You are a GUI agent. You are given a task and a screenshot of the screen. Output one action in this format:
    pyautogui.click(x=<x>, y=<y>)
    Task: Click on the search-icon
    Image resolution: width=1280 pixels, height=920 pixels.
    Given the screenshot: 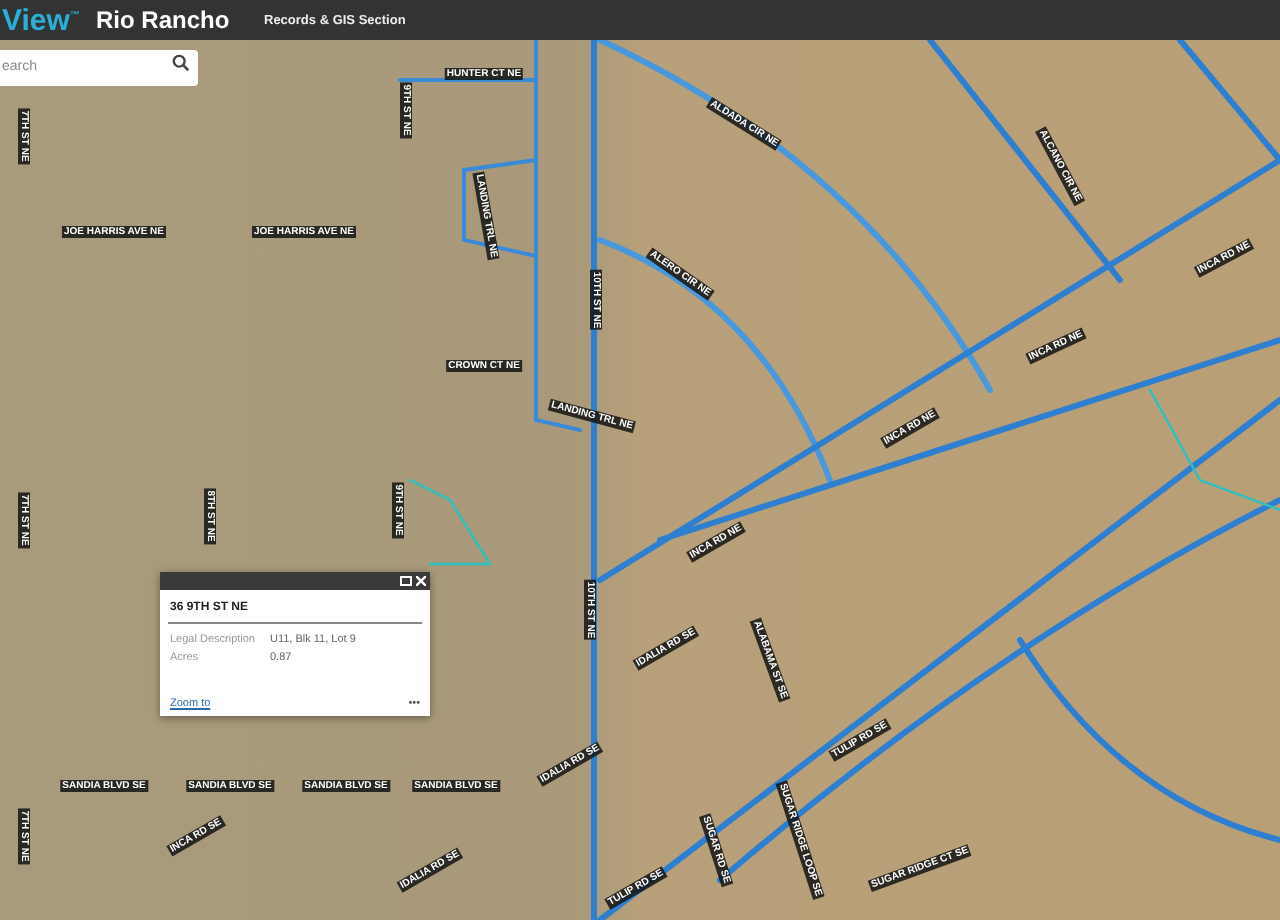 What is the action you would take?
    pyautogui.click(x=181, y=62)
    